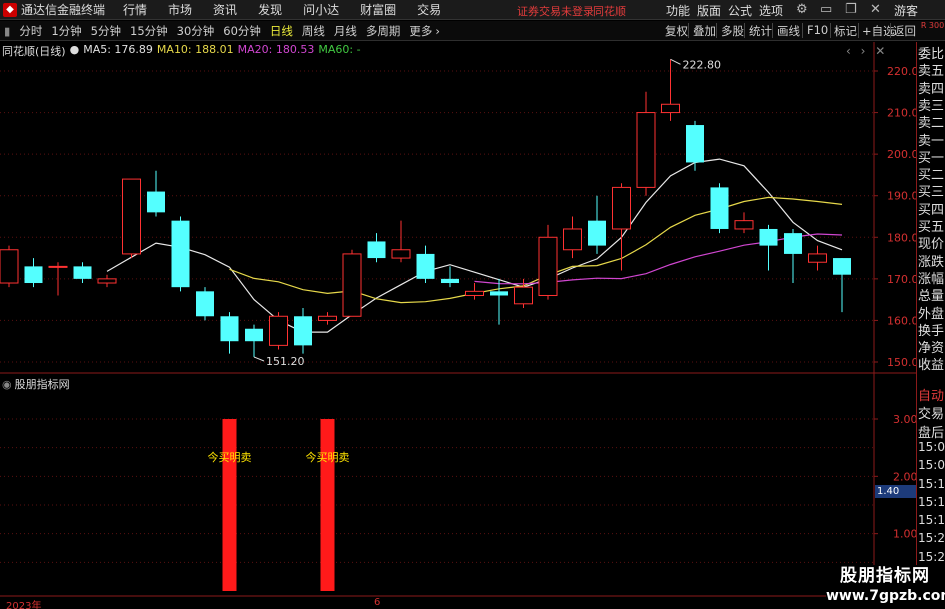 This screenshot has width=945, height=609. What do you see at coordinates (903, 113) in the screenshot?
I see `y-tick-label: 210.0` at bounding box center [903, 113].